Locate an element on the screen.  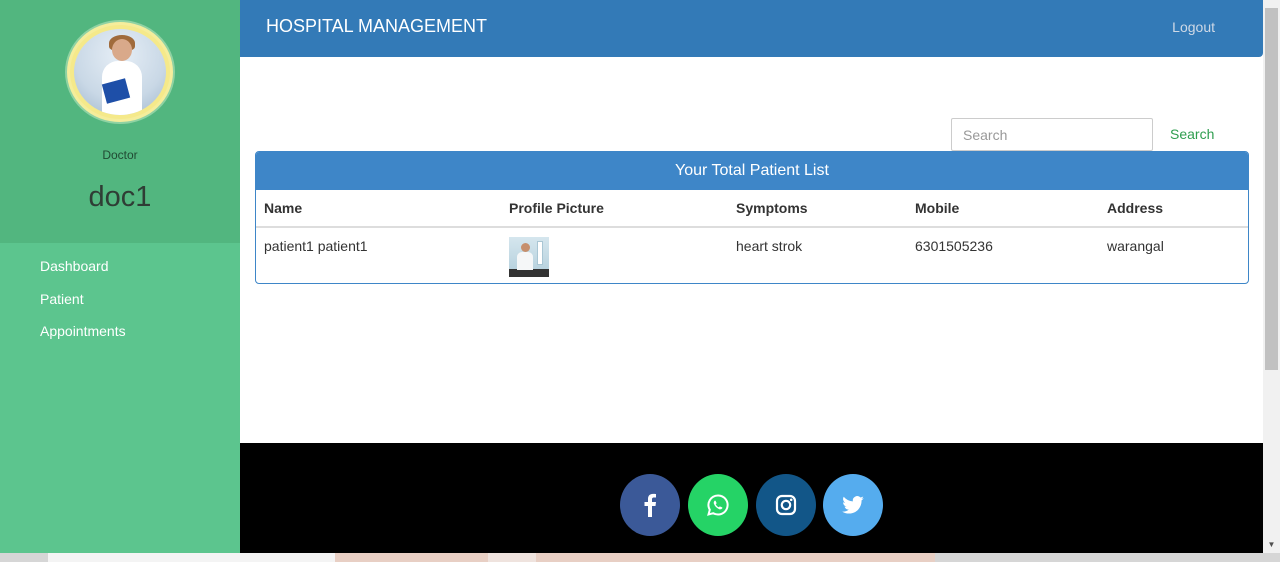
patient-symptoms: heart strok is located at coordinates (769, 246).